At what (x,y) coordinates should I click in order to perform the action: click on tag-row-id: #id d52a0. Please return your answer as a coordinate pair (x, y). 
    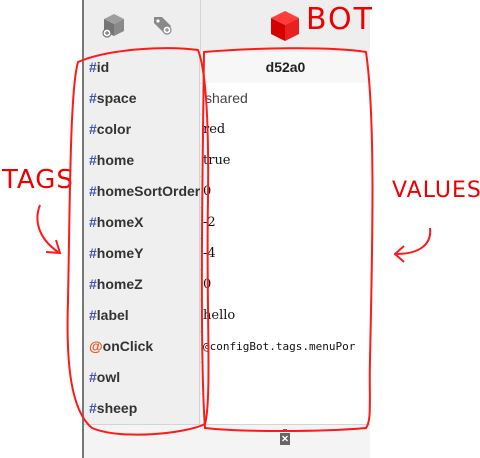
    Looking at the image, I should click on (227, 68).